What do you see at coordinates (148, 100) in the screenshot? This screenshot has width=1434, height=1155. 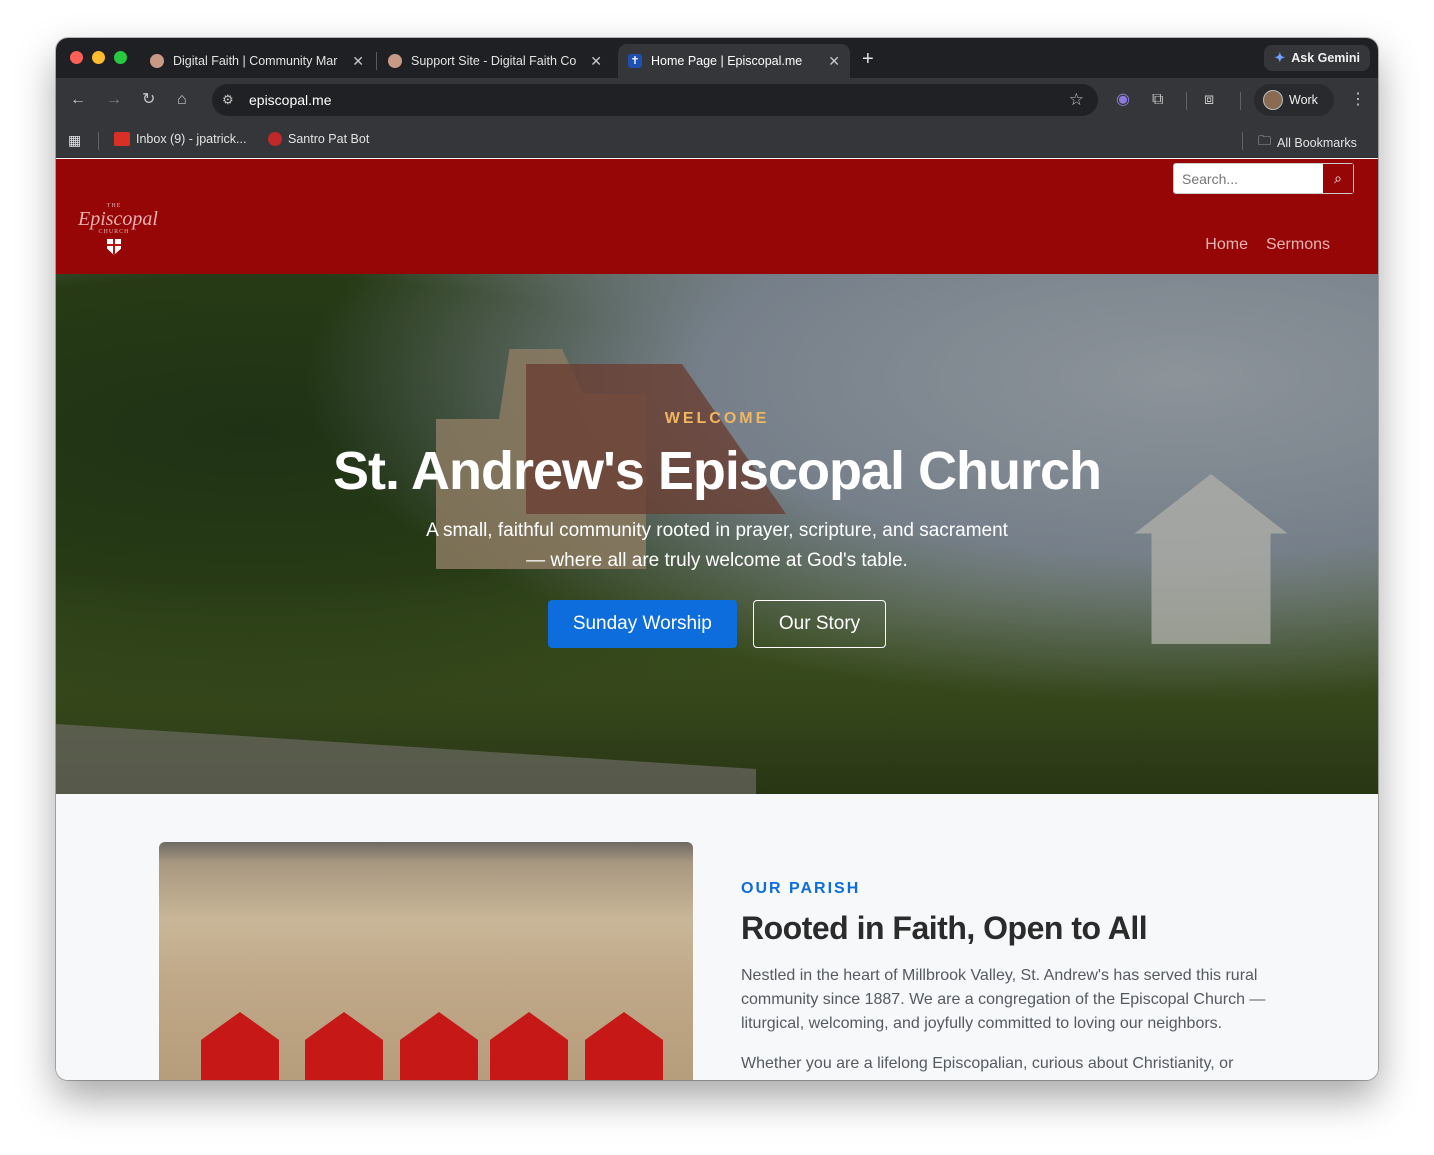 I see `reload-icon: ↻` at bounding box center [148, 100].